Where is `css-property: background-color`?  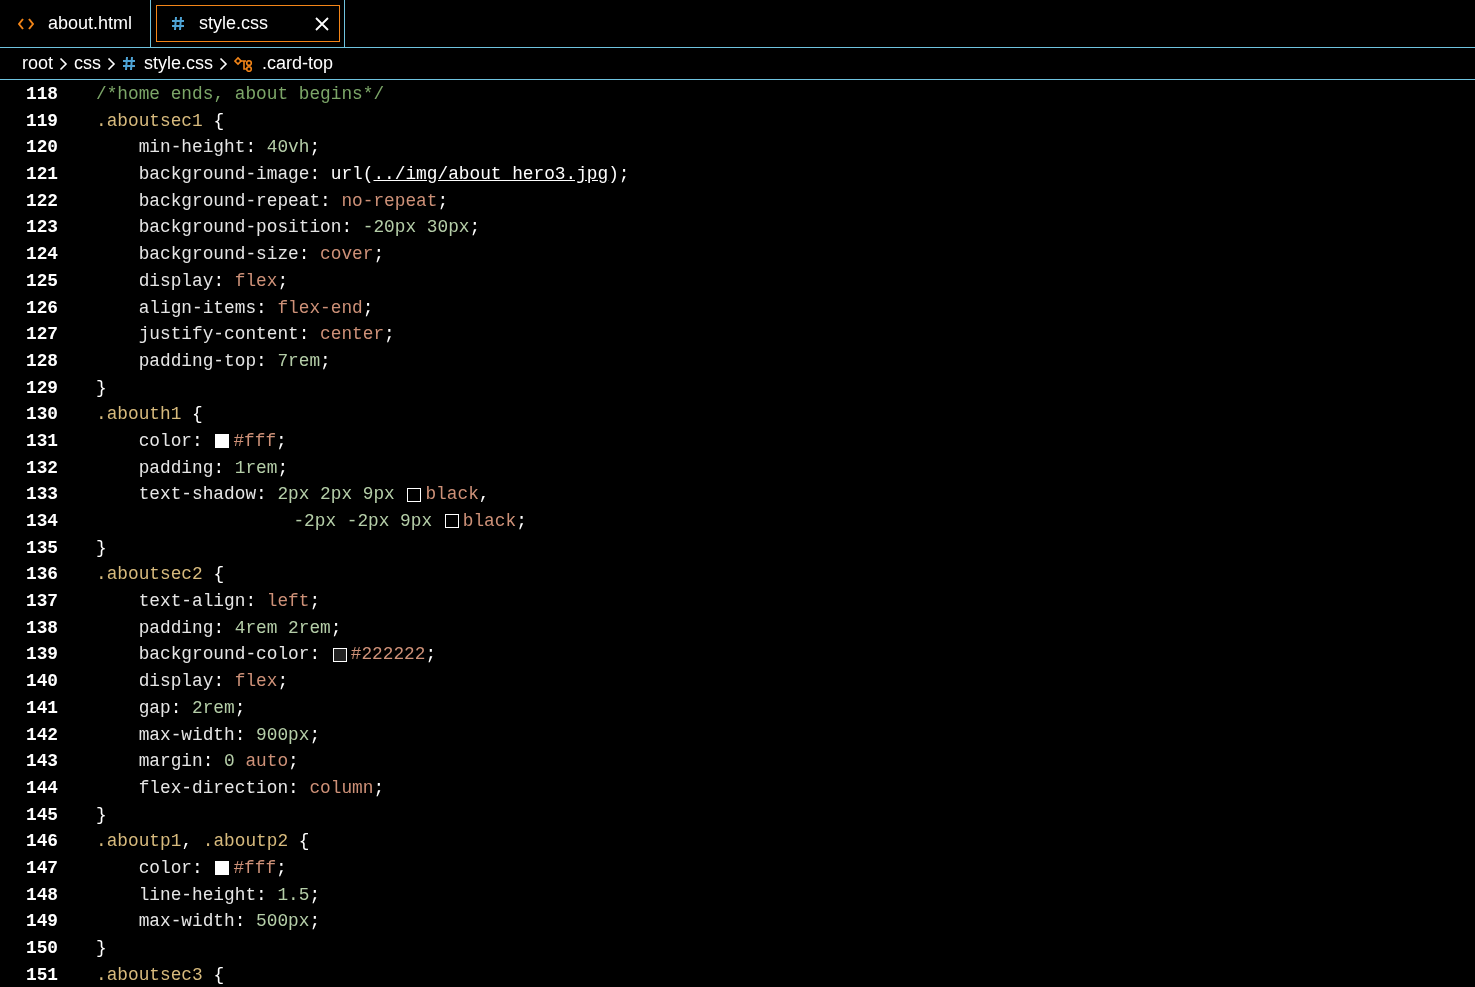
css-property: background-color is located at coordinates (224, 655).